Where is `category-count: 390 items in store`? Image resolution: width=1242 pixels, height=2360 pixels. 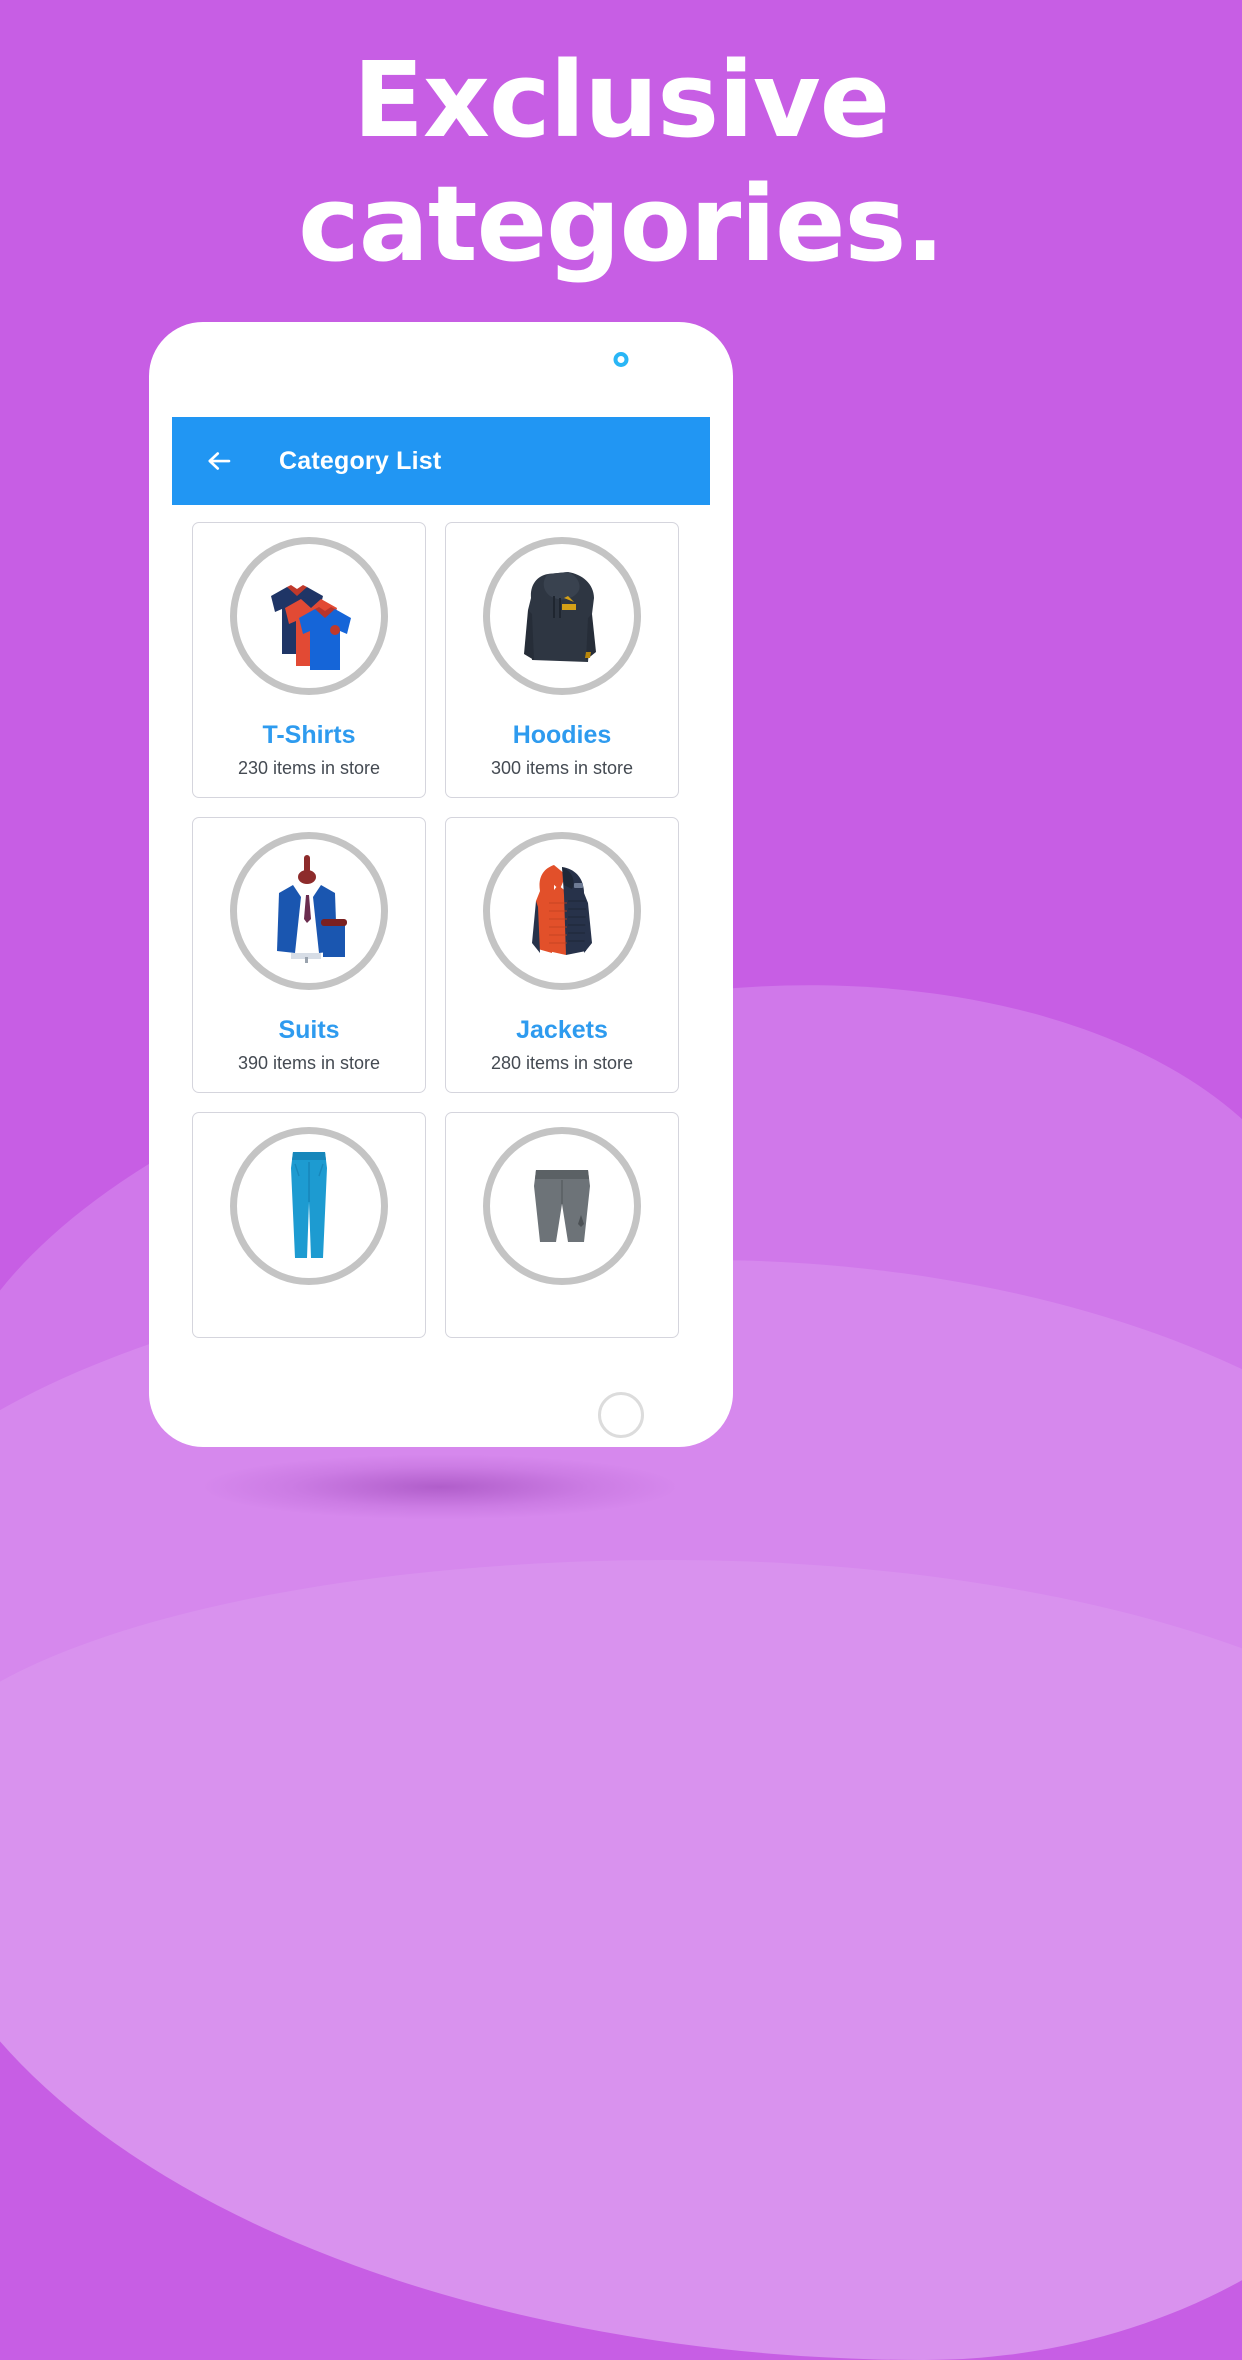
category-count: 390 items in store is located at coordinates (309, 1063).